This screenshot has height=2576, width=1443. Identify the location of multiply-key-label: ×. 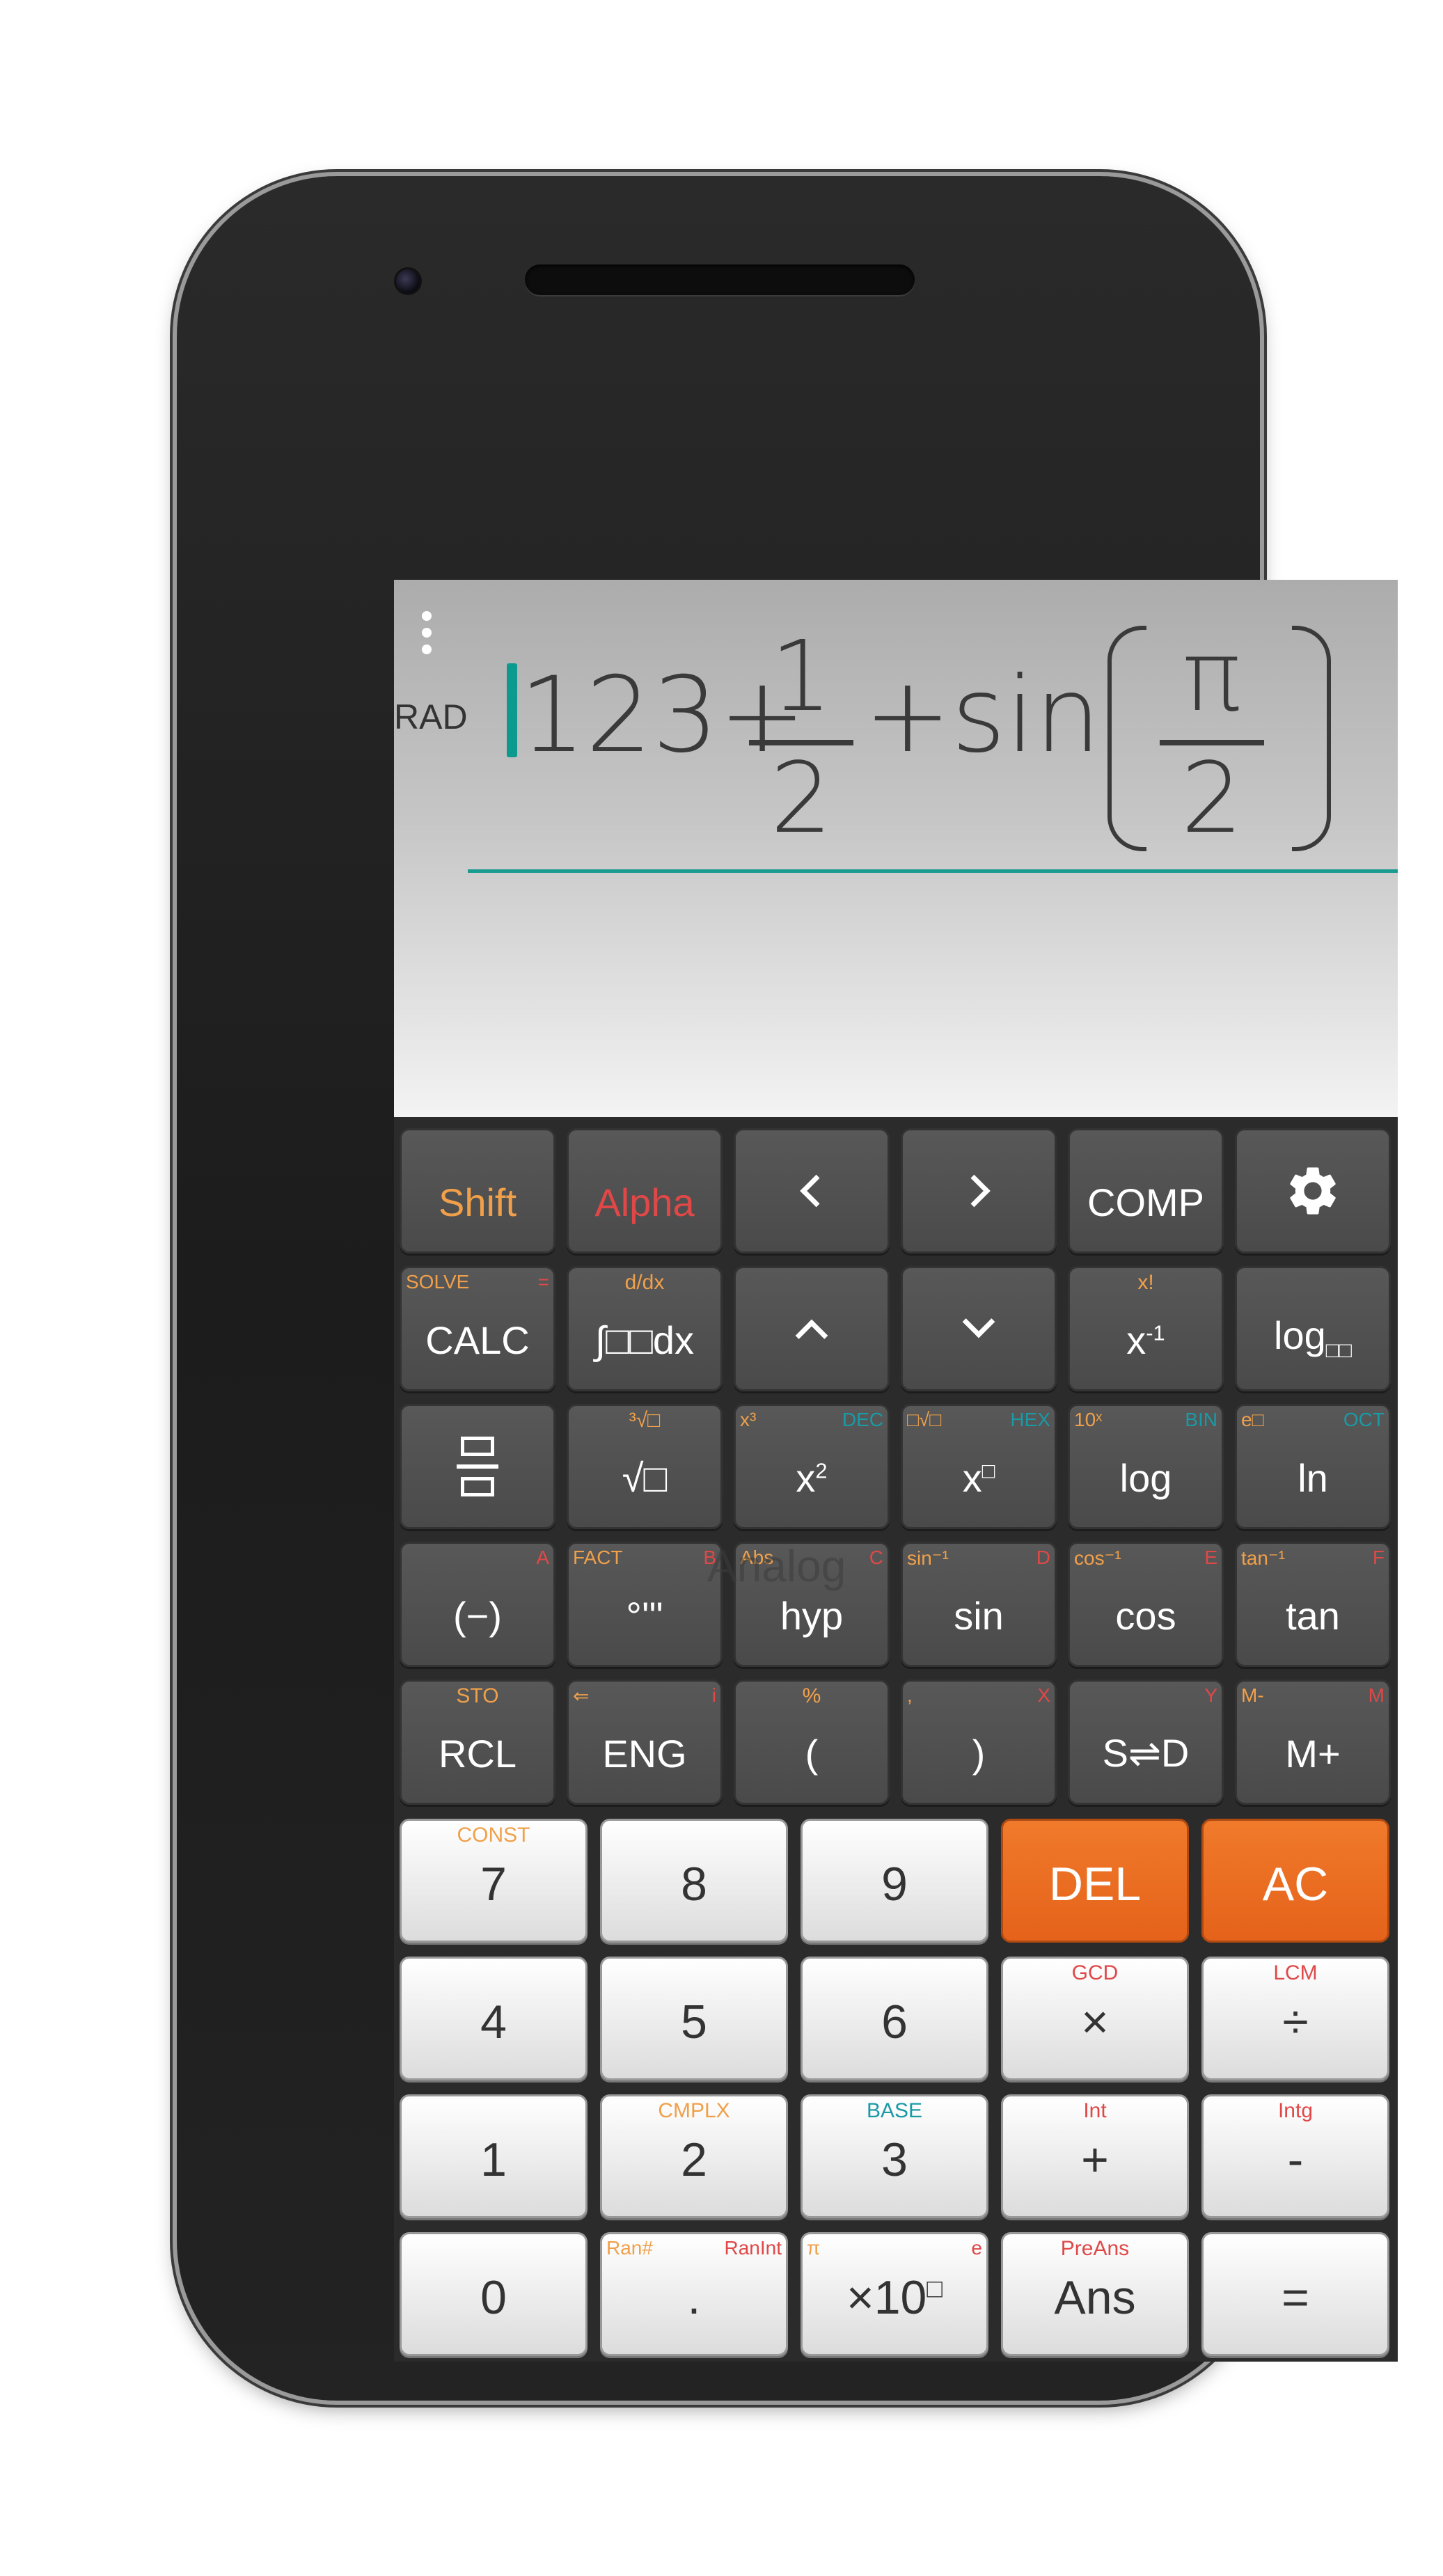
(1095, 2022).